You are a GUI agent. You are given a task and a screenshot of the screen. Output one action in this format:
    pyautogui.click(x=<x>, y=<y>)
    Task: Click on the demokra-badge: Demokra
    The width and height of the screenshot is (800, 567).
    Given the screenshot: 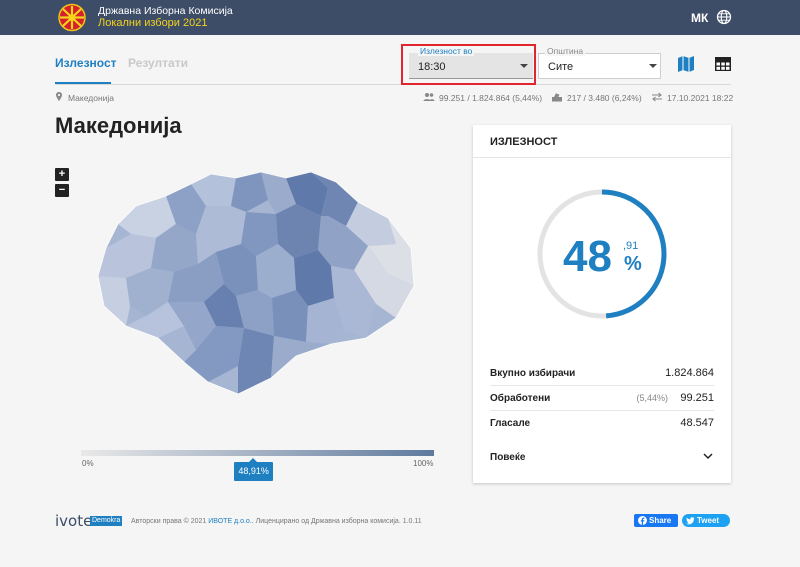 What is the action you would take?
    pyautogui.click(x=106, y=521)
    